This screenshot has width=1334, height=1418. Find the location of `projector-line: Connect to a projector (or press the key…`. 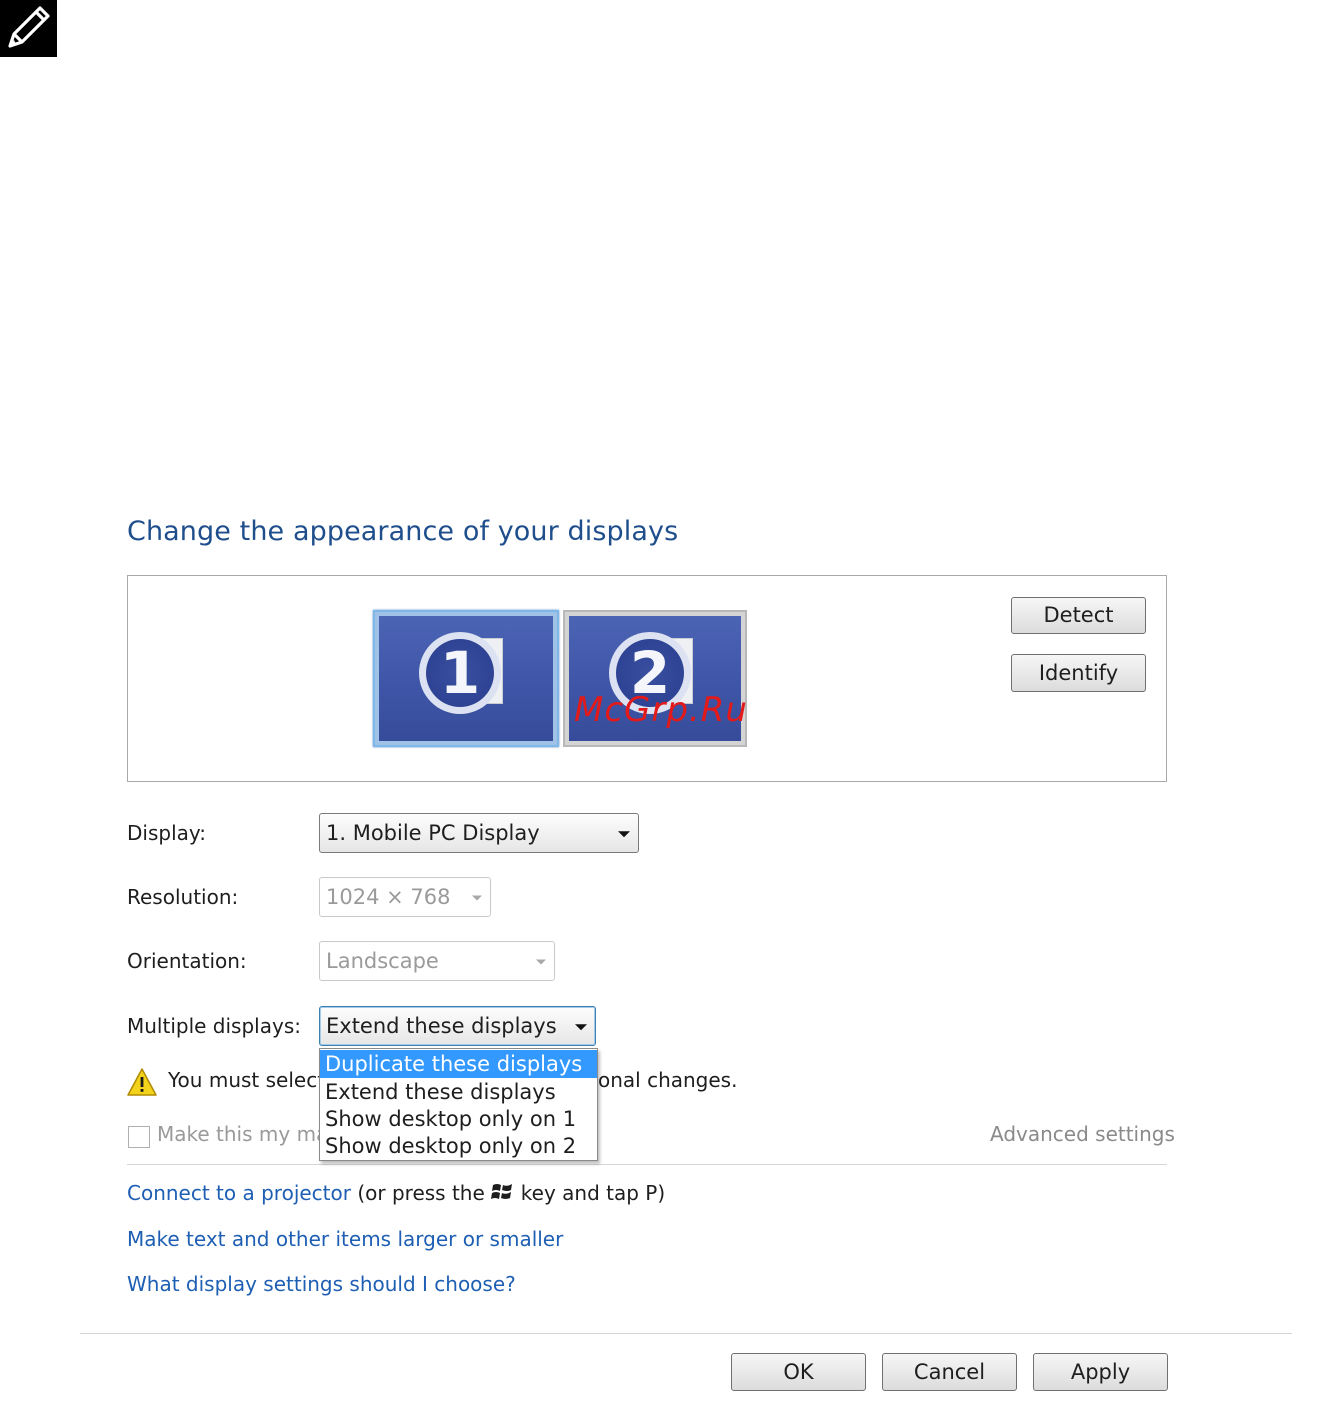

projector-line: Connect to a projector (or press the key… is located at coordinates (396, 1193).